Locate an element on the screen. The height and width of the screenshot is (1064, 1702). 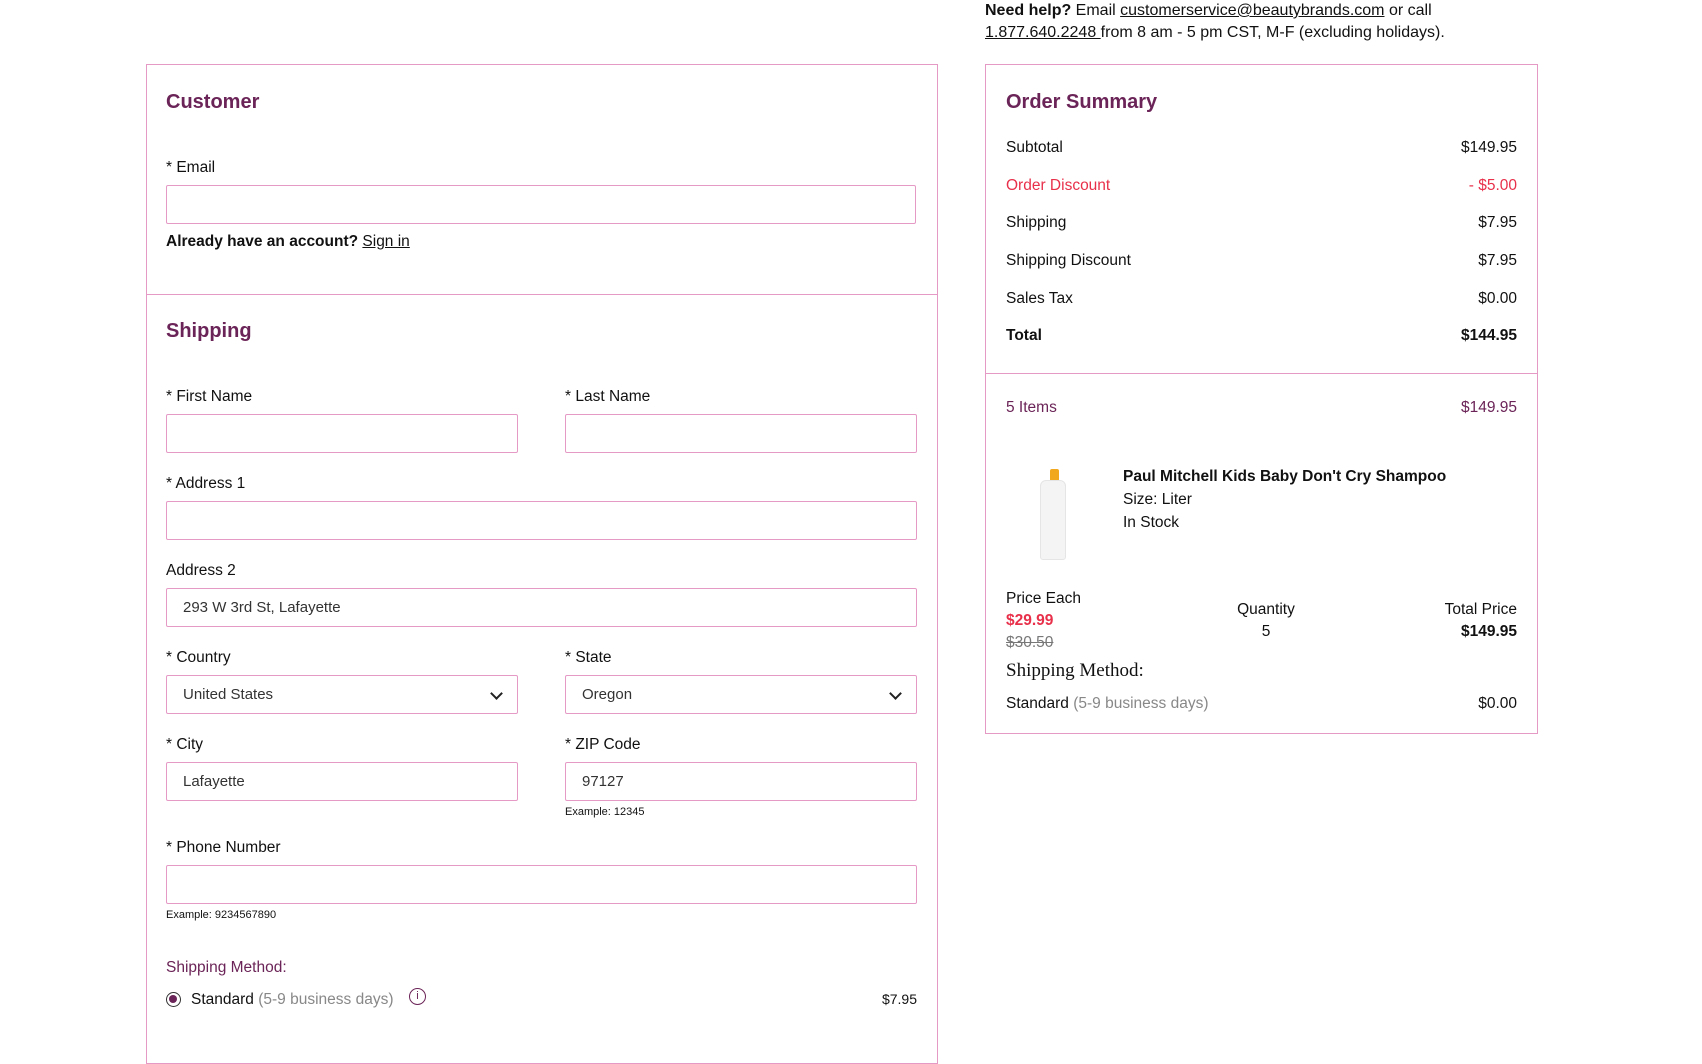
help-text1: Email is located at coordinates (1096, 10).